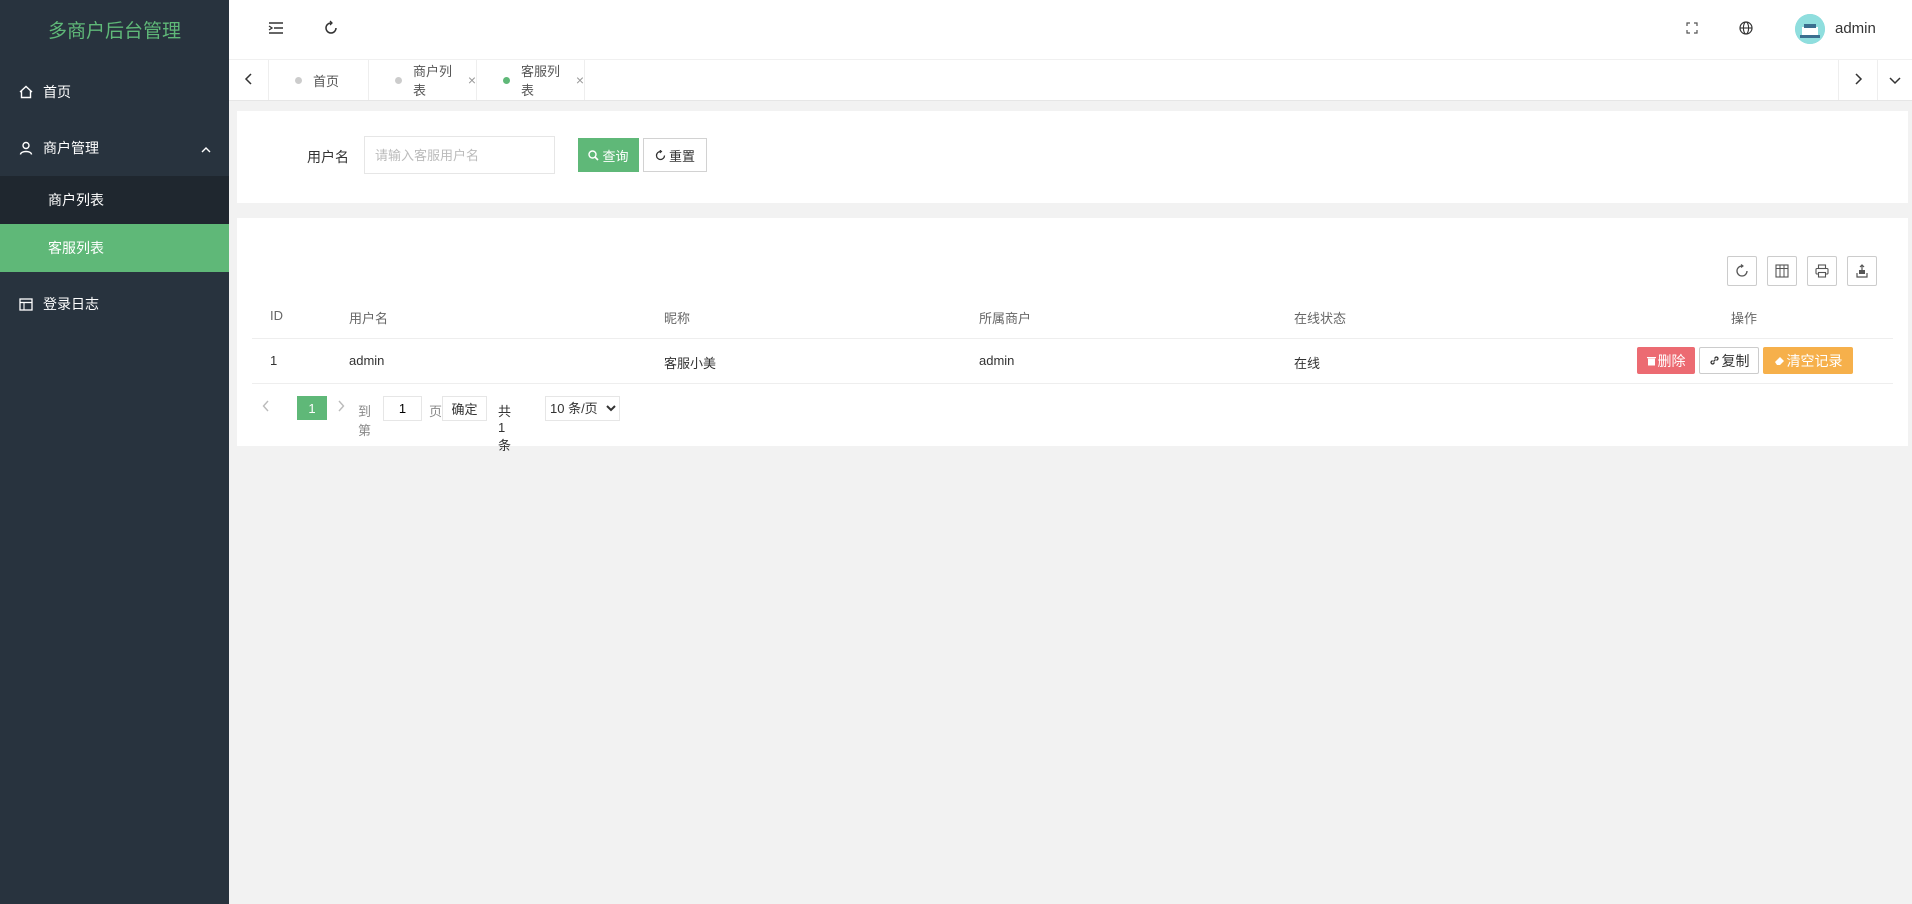 The width and height of the screenshot is (1912, 904). What do you see at coordinates (1692, 28) in the screenshot?
I see `fullscreen-icon` at bounding box center [1692, 28].